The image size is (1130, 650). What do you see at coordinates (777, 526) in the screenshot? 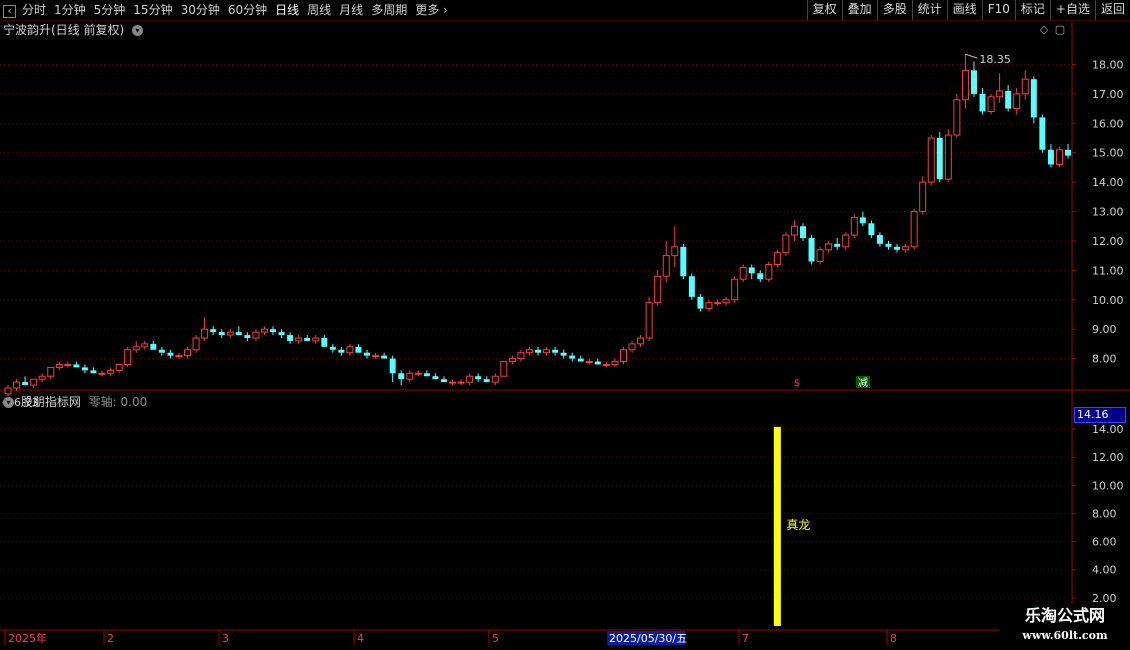
I see `signal-bar` at bounding box center [777, 526].